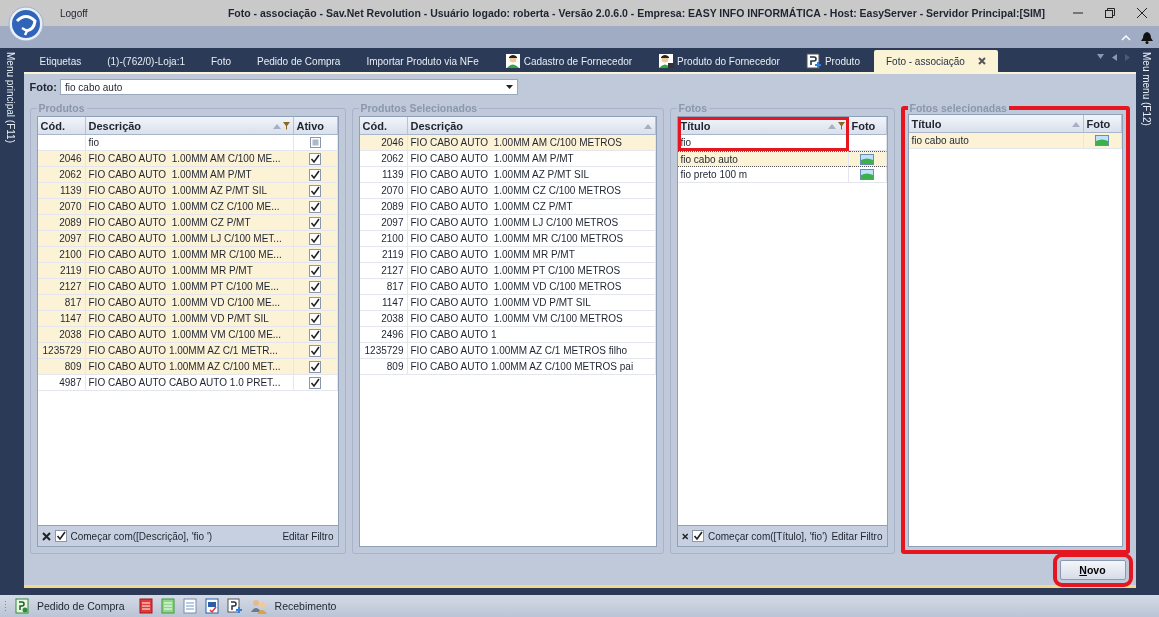 This screenshot has height=617, width=1159. What do you see at coordinates (383, 287) in the screenshot?
I see `table-cell: 817` at bounding box center [383, 287].